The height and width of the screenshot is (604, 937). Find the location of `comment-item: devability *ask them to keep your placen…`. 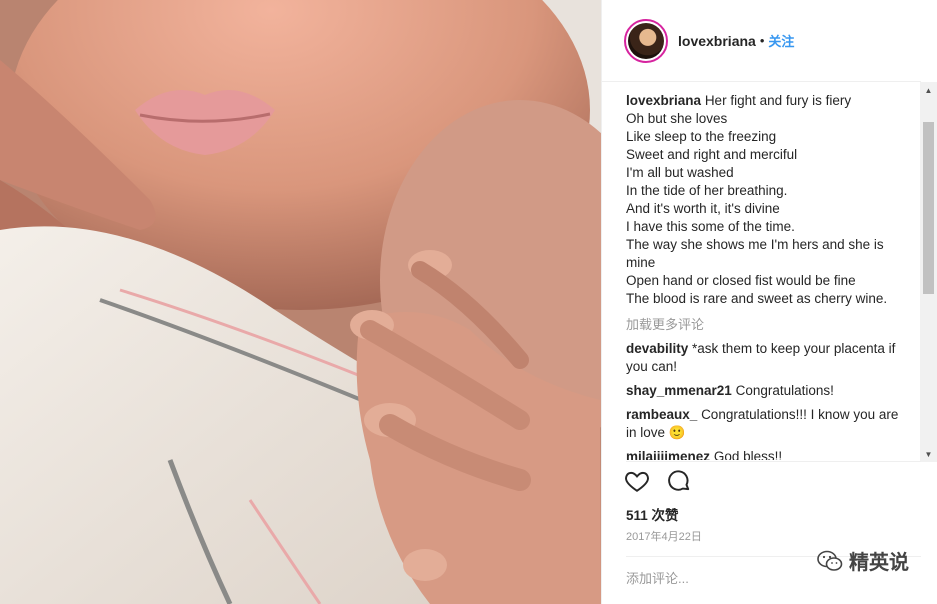

comment-item: devability *ask them to keep your placen… is located at coordinates (769, 358).